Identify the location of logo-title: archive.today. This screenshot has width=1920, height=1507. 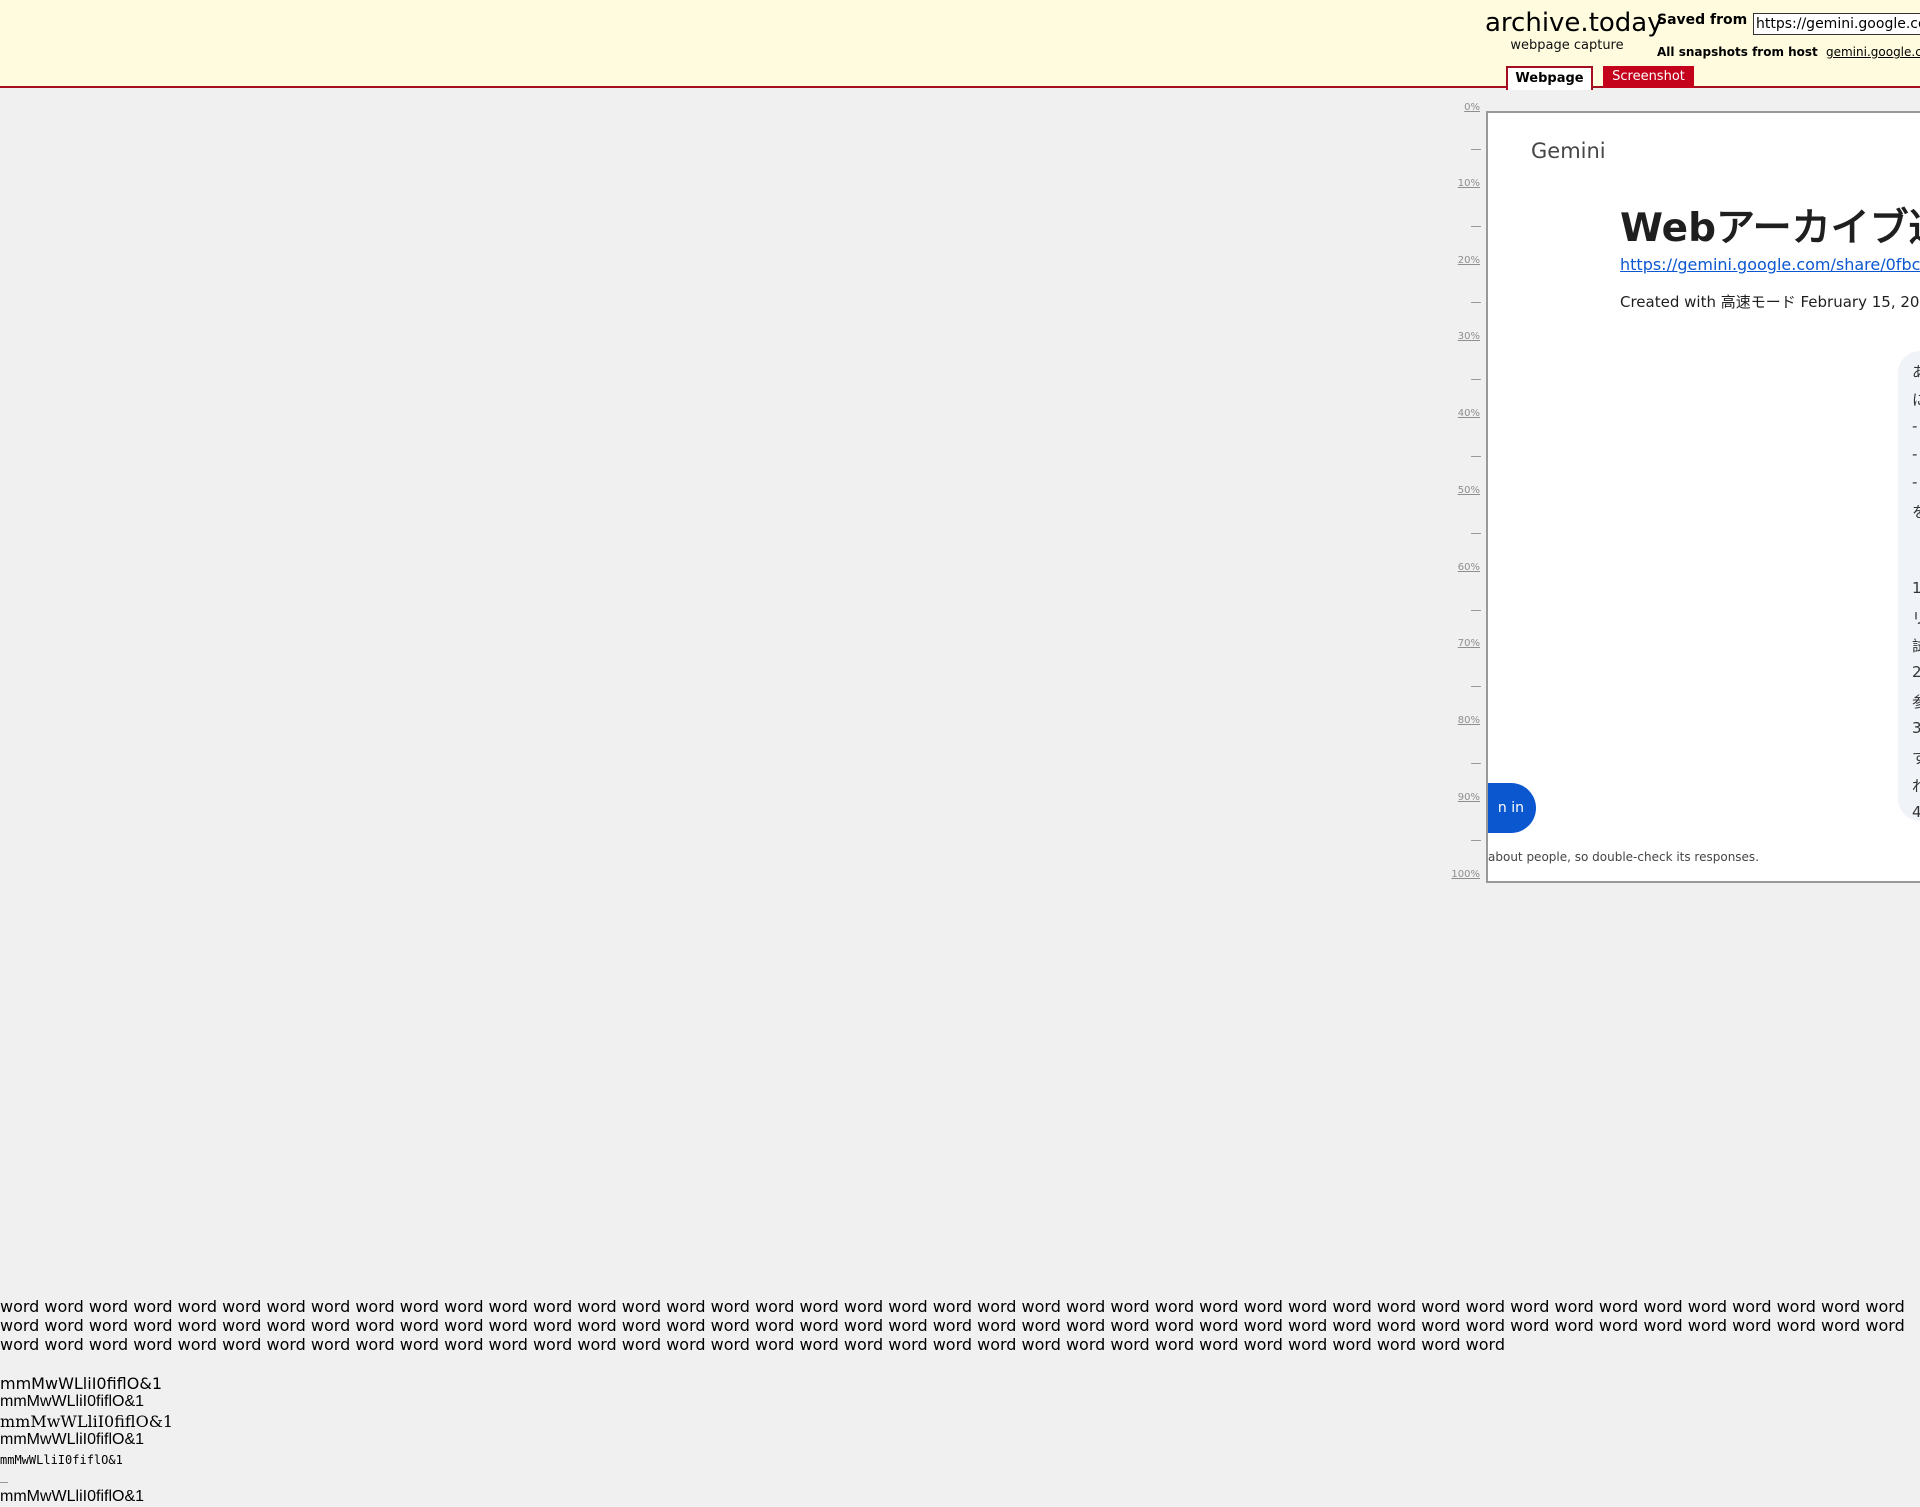
(1574, 23).